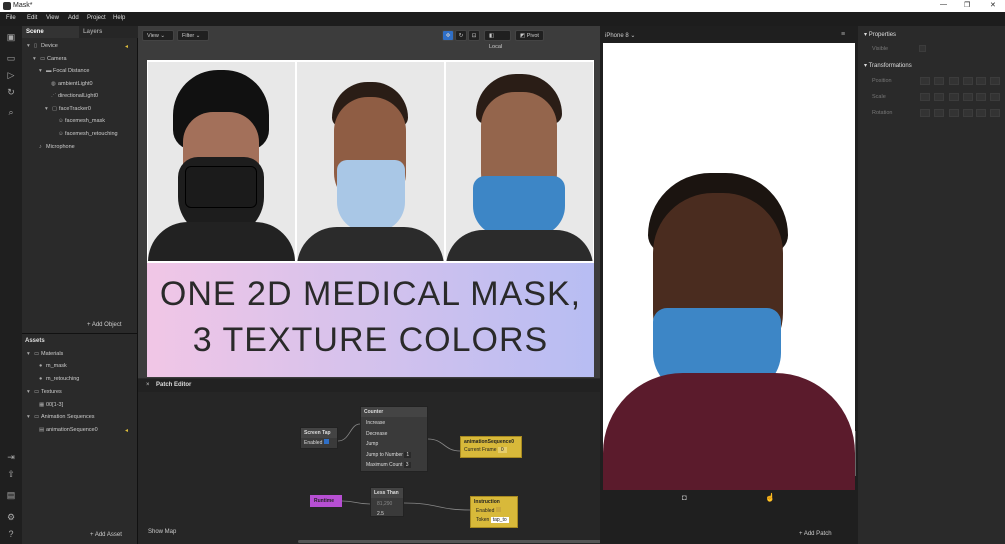 The height and width of the screenshot is (544, 1005). Describe the element at coordinates (880, 34) in the screenshot. I see `properties-header: ▾ Properties` at that location.